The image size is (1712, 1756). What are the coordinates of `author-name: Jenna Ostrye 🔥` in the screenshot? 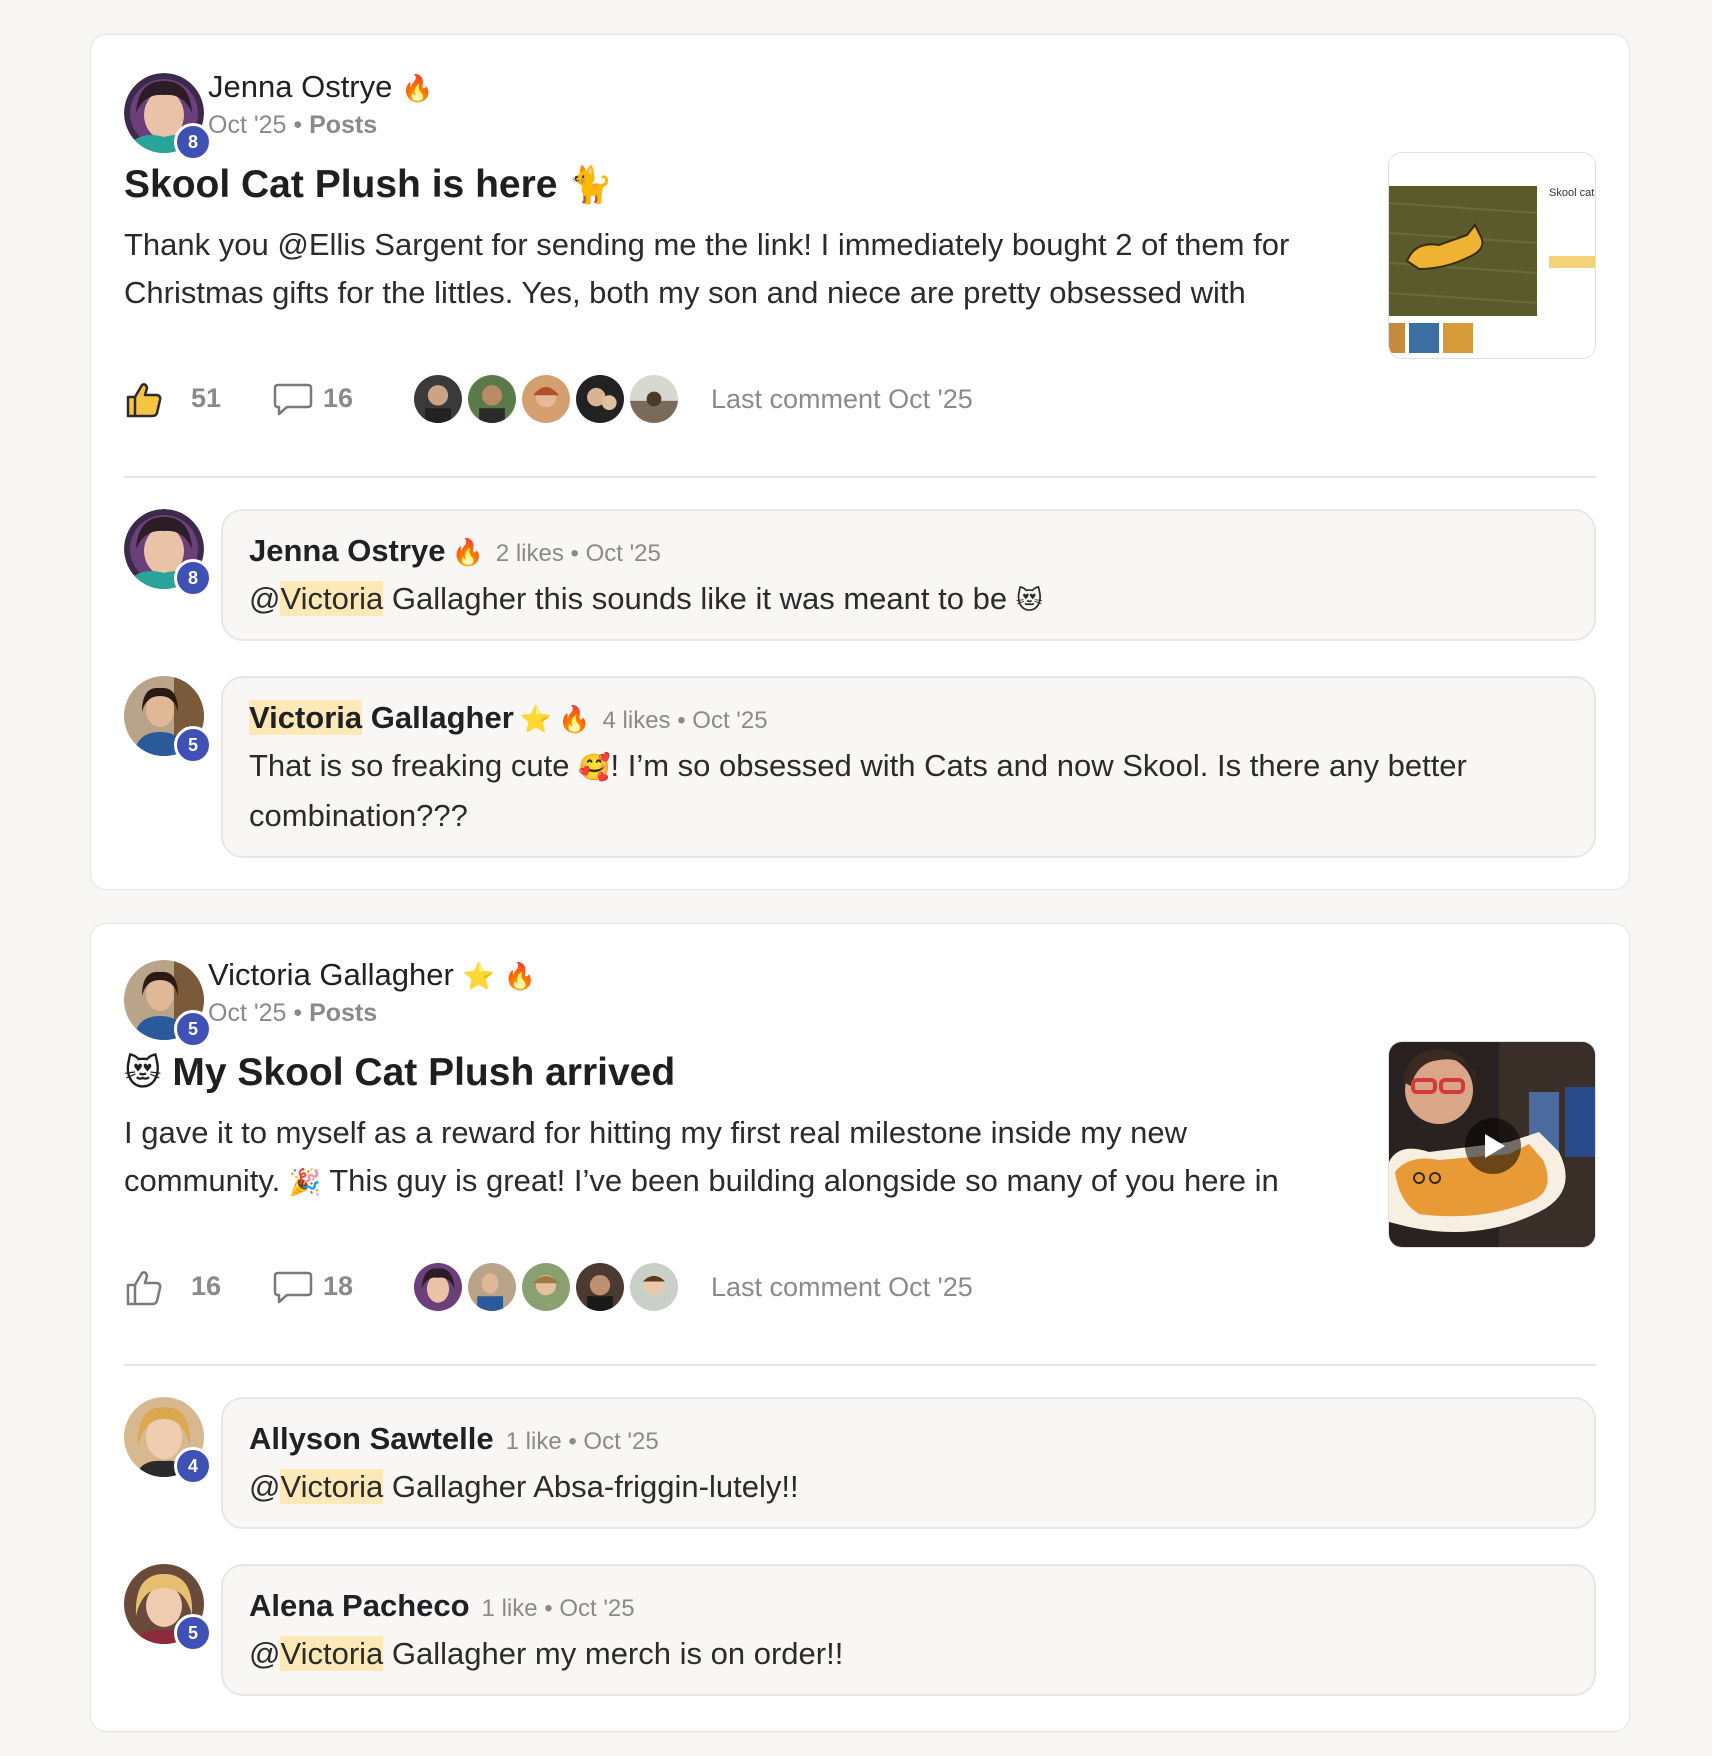 It's located at (320, 87).